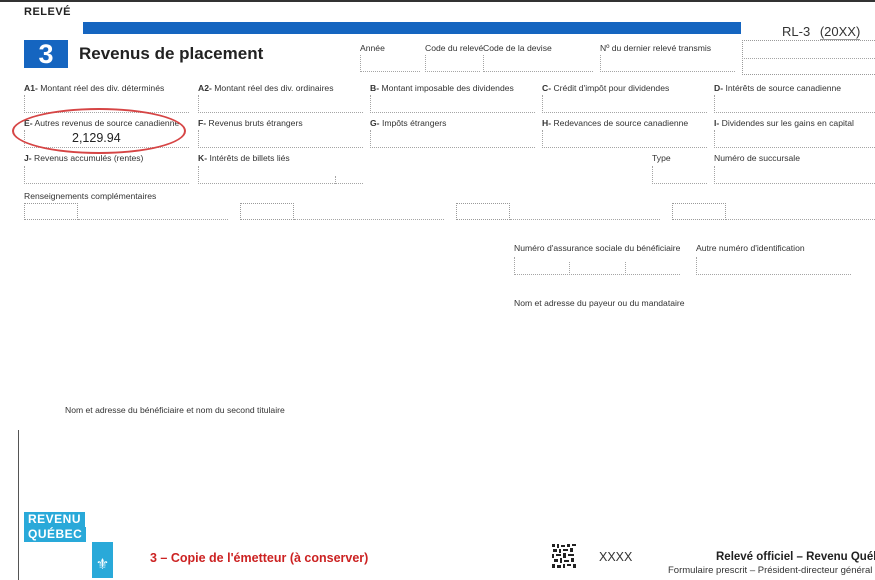 This screenshot has width=875, height=580. What do you see at coordinates (750, 248) in the screenshot?
I see `autre-id-label: Autre numéro d'identification` at bounding box center [750, 248].